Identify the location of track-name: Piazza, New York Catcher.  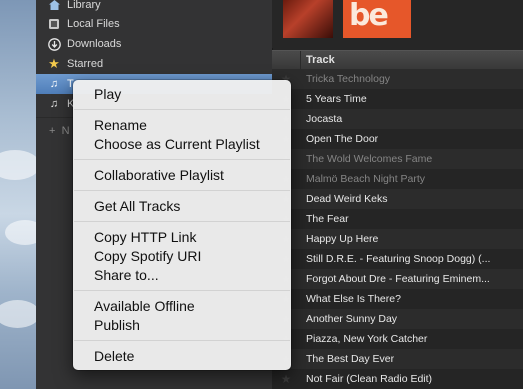
(367, 339).